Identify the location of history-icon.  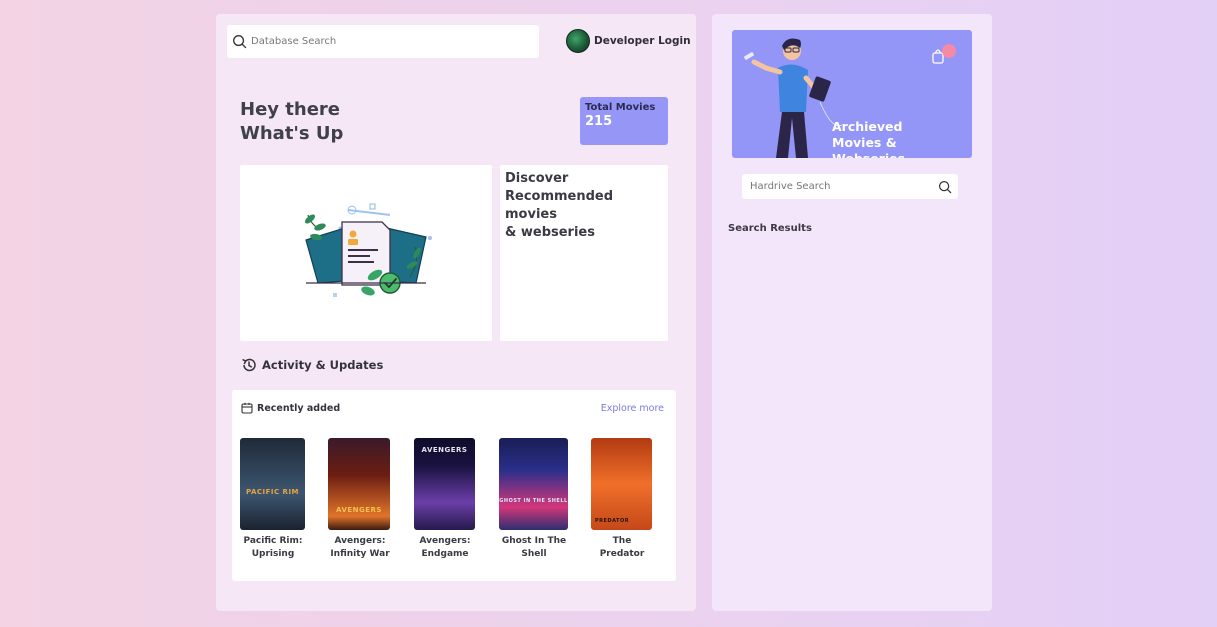
(249, 365).